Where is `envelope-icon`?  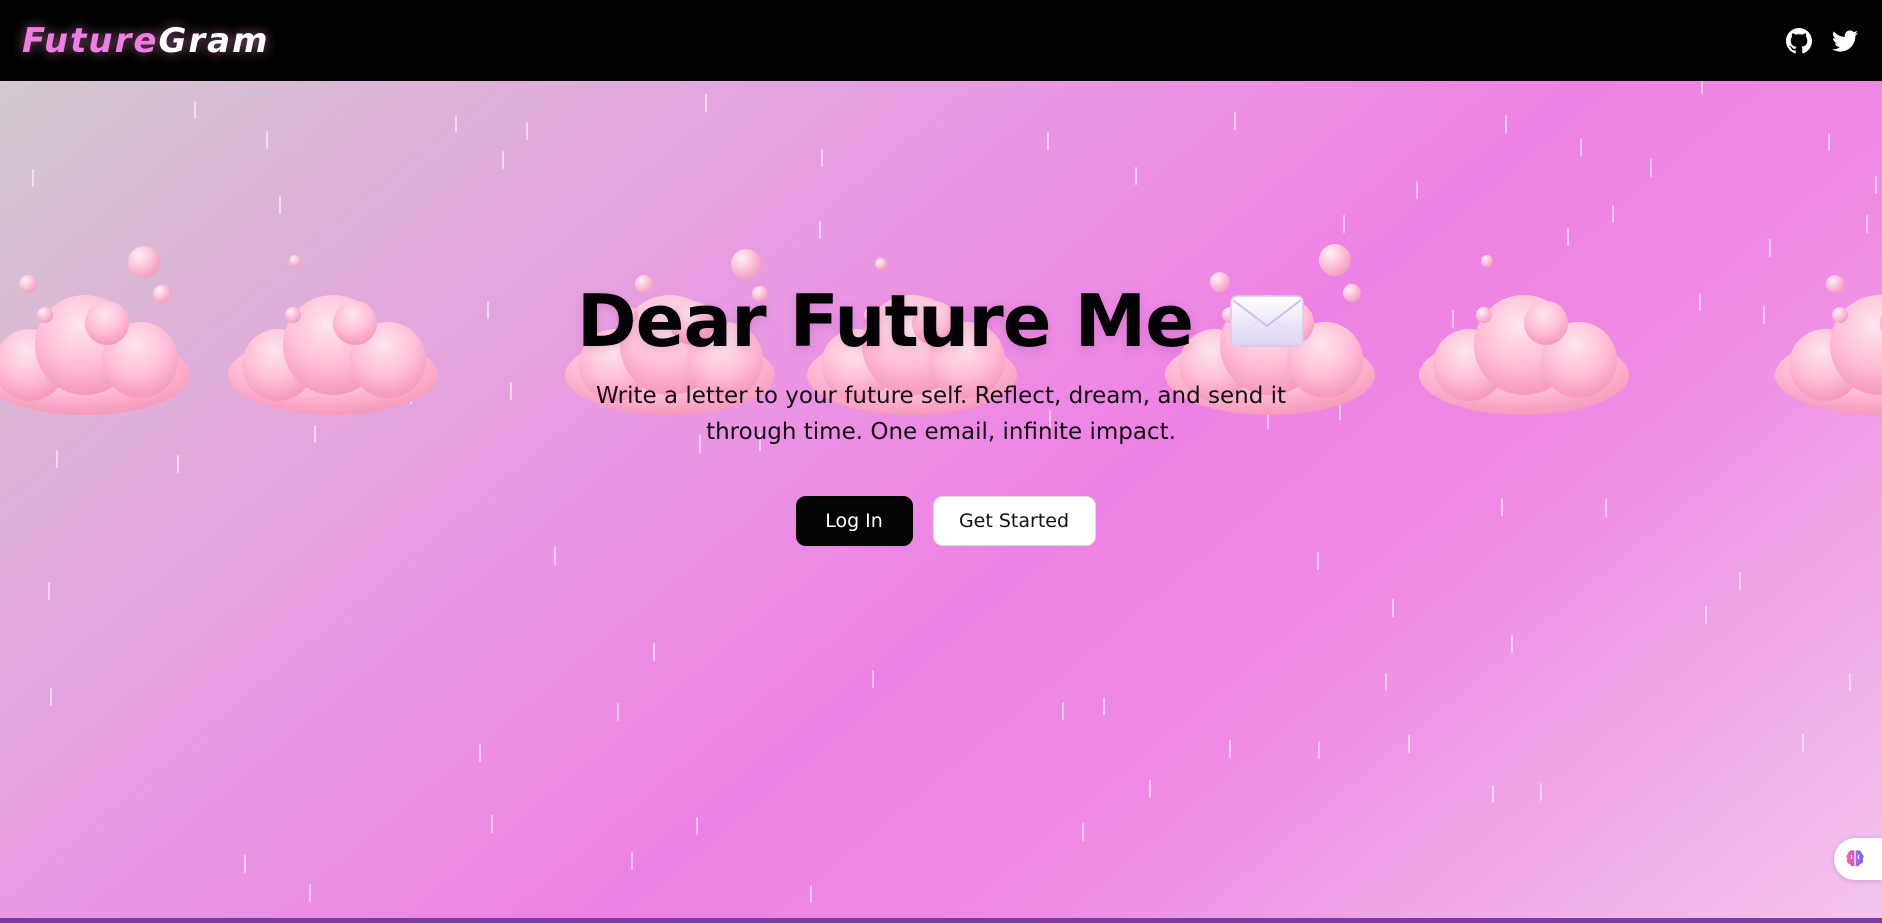 envelope-icon is located at coordinates (1267, 321).